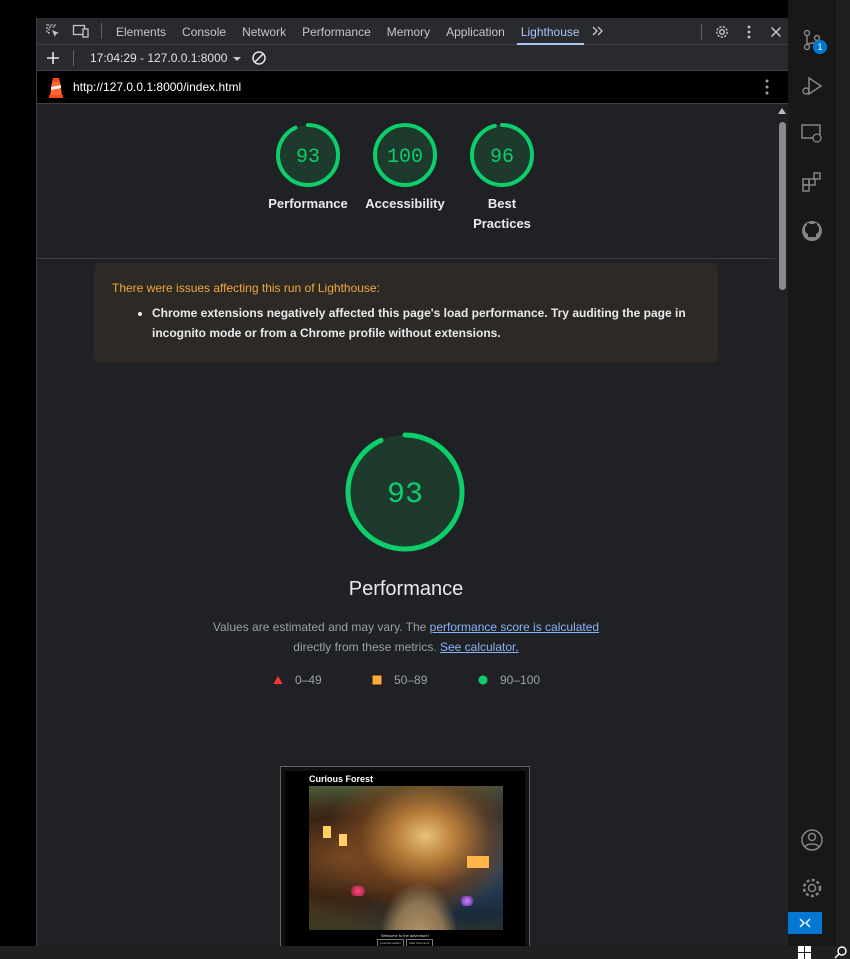 The width and height of the screenshot is (850, 959). I want to click on perf-desc-prefix: Values are estimated and may vary. The, so click(321, 627).